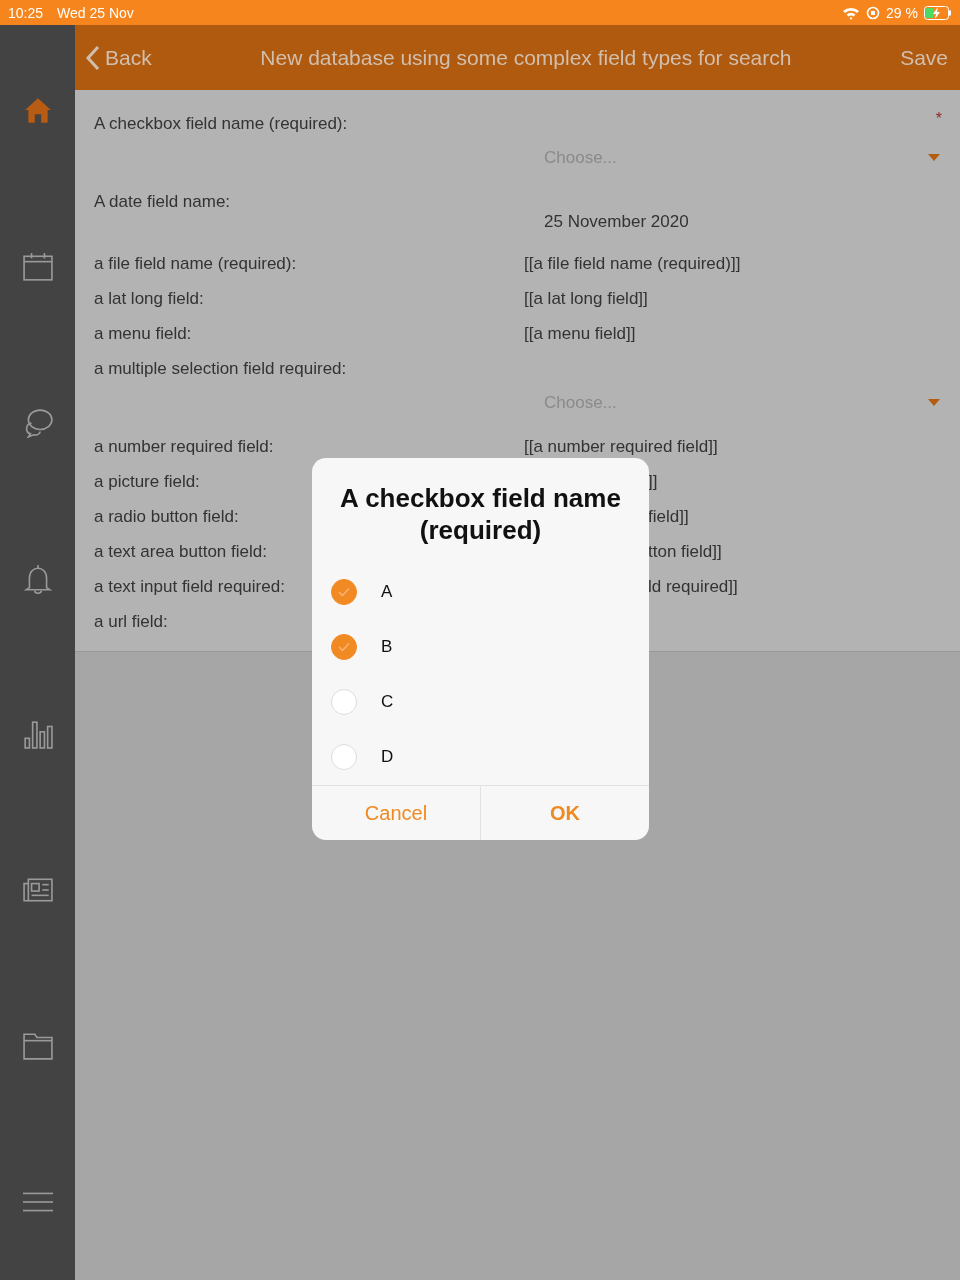 The image size is (960, 1280). I want to click on calendar-icon, so click(37, 266).